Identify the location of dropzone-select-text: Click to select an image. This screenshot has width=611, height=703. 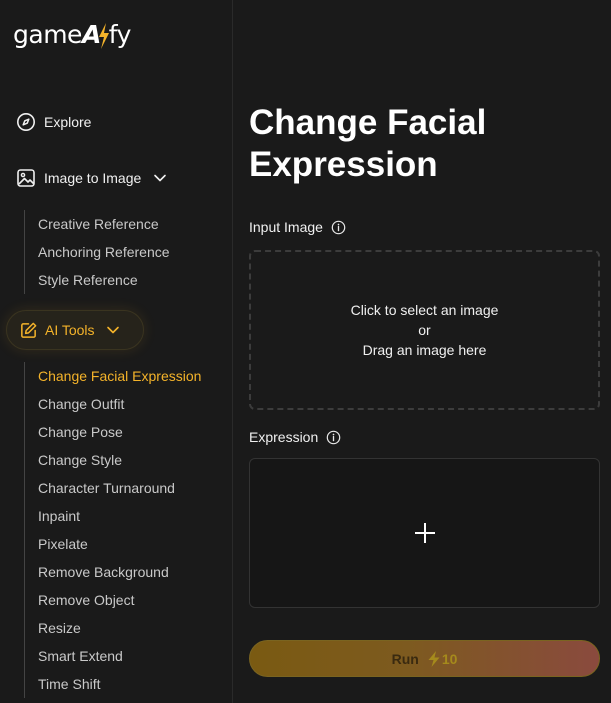
(424, 310).